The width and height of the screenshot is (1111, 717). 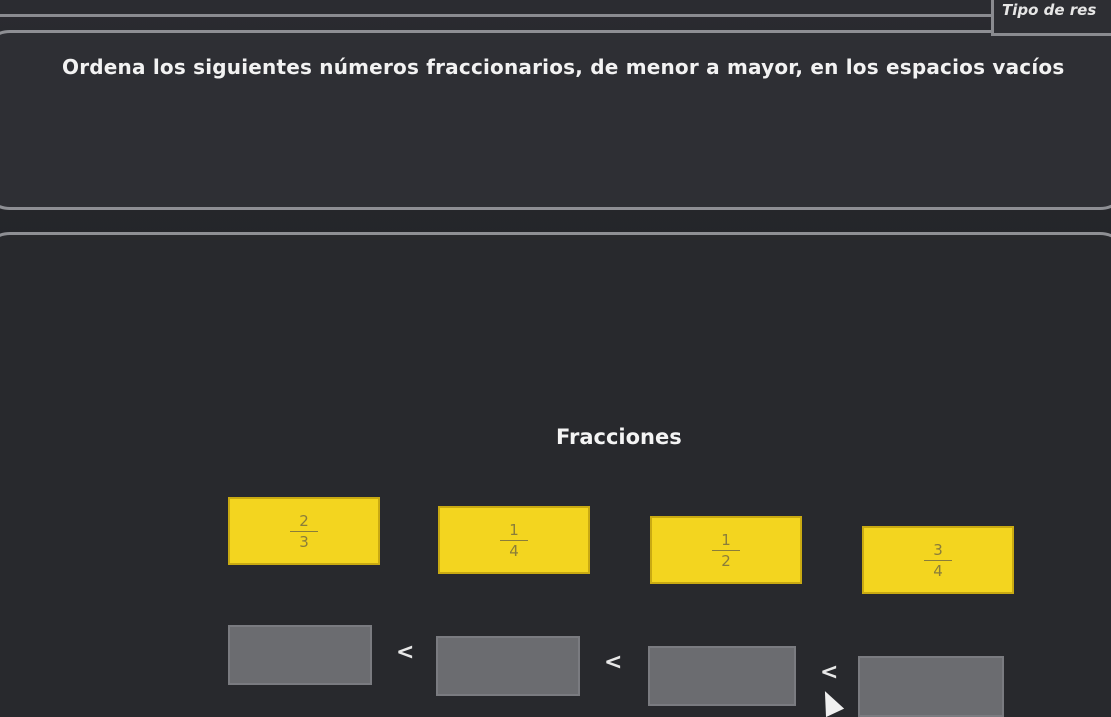 I want to click on section-title: Fracciones, so click(x=619, y=437).